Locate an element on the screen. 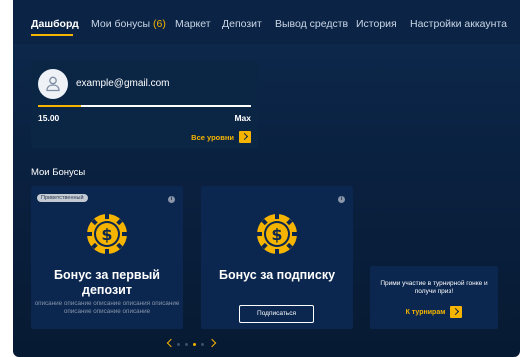  user-level-card: example@gmail.com 15.00 Max Все уровни is located at coordinates (144, 104).